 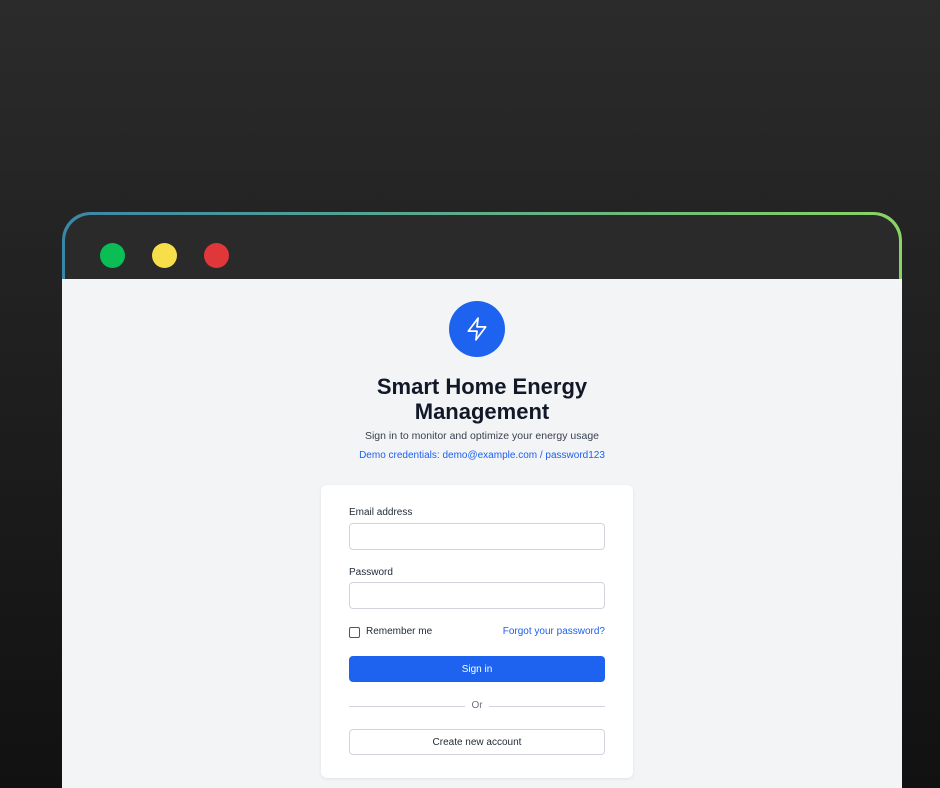 What do you see at coordinates (477, 595) in the screenshot?
I see `password-field` at bounding box center [477, 595].